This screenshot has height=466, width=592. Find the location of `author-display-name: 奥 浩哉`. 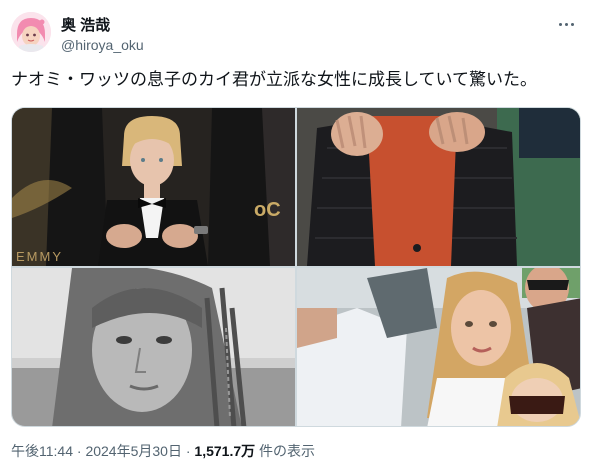

author-display-name: 奥 浩哉 is located at coordinates (85, 24).